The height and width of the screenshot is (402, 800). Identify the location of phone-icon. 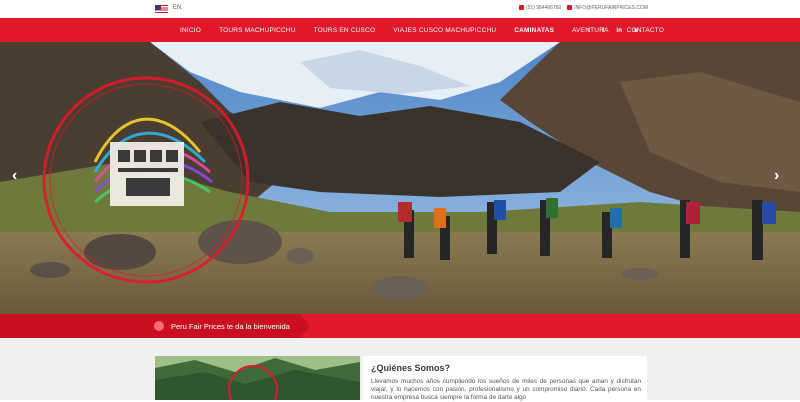
(521, 7).